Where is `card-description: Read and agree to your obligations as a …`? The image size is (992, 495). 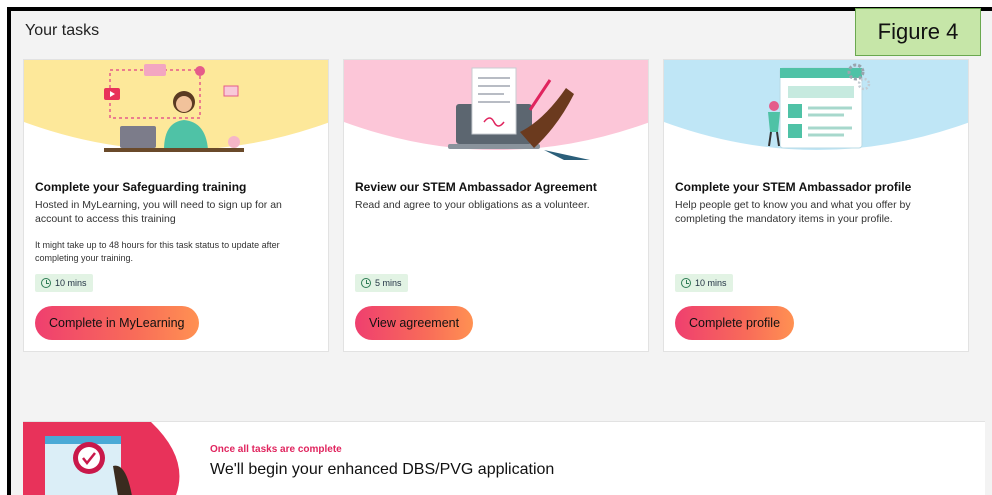 card-description: Read and agree to your obligations as a … is located at coordinates (472, 205).